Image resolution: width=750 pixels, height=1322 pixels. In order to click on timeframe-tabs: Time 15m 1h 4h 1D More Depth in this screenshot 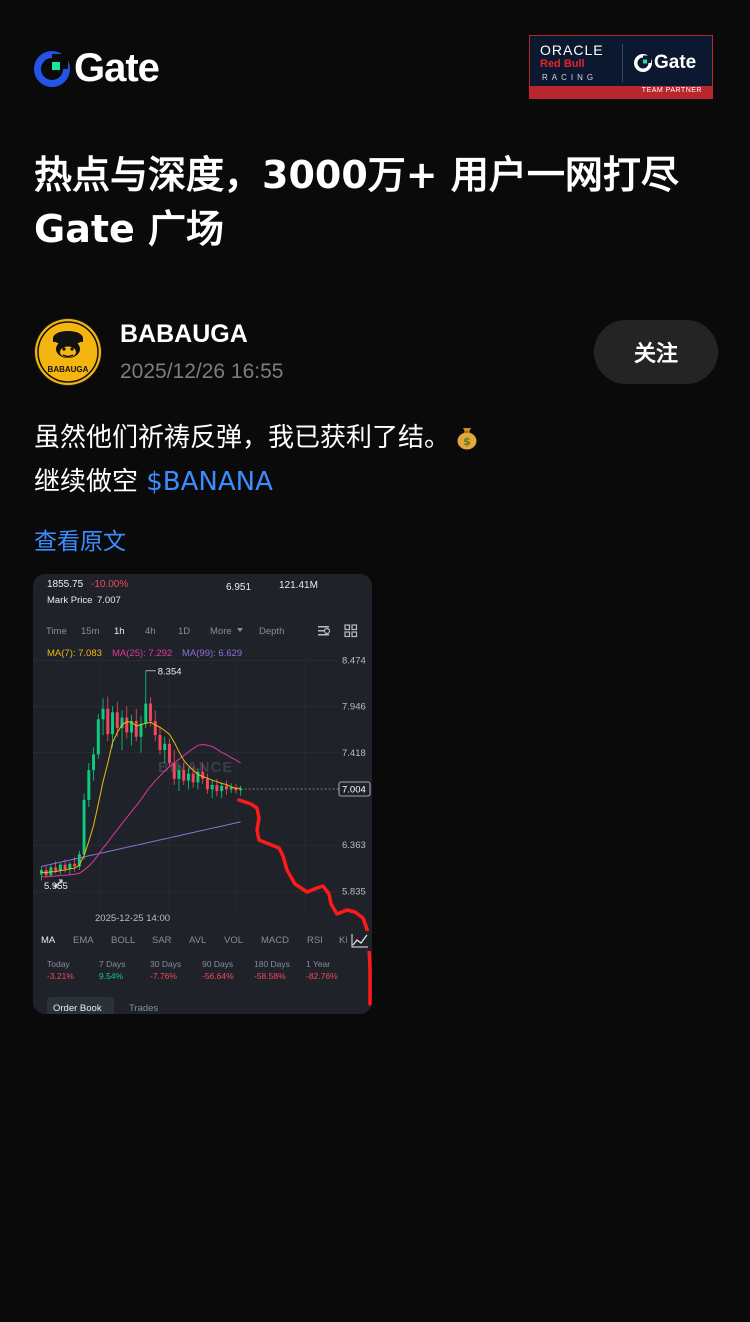, I will do `click(165, 631)`.